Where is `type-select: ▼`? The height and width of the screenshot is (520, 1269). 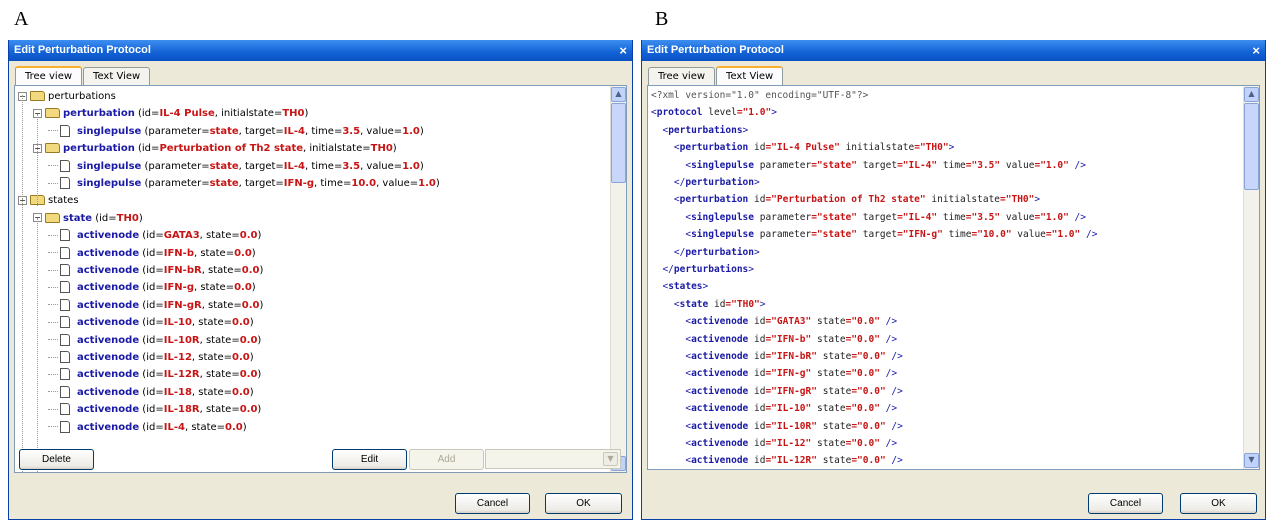
type-select: ▼ is located at coordinates (553, 459).